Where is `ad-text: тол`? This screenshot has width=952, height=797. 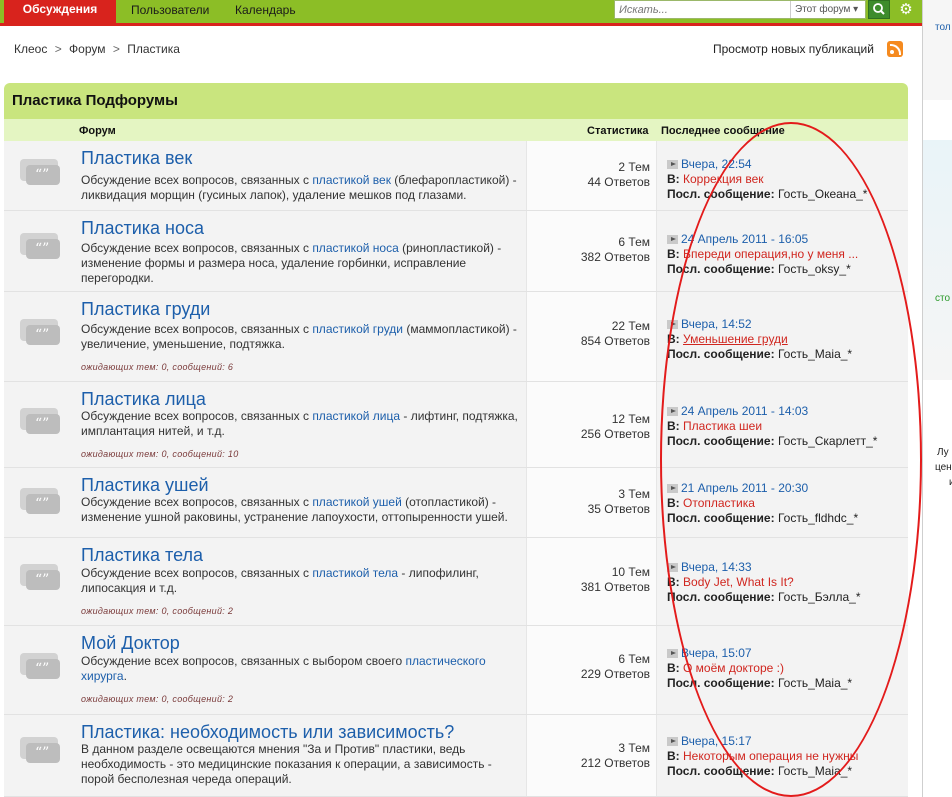
ad-text: тол is located at coordinates (943, 27).